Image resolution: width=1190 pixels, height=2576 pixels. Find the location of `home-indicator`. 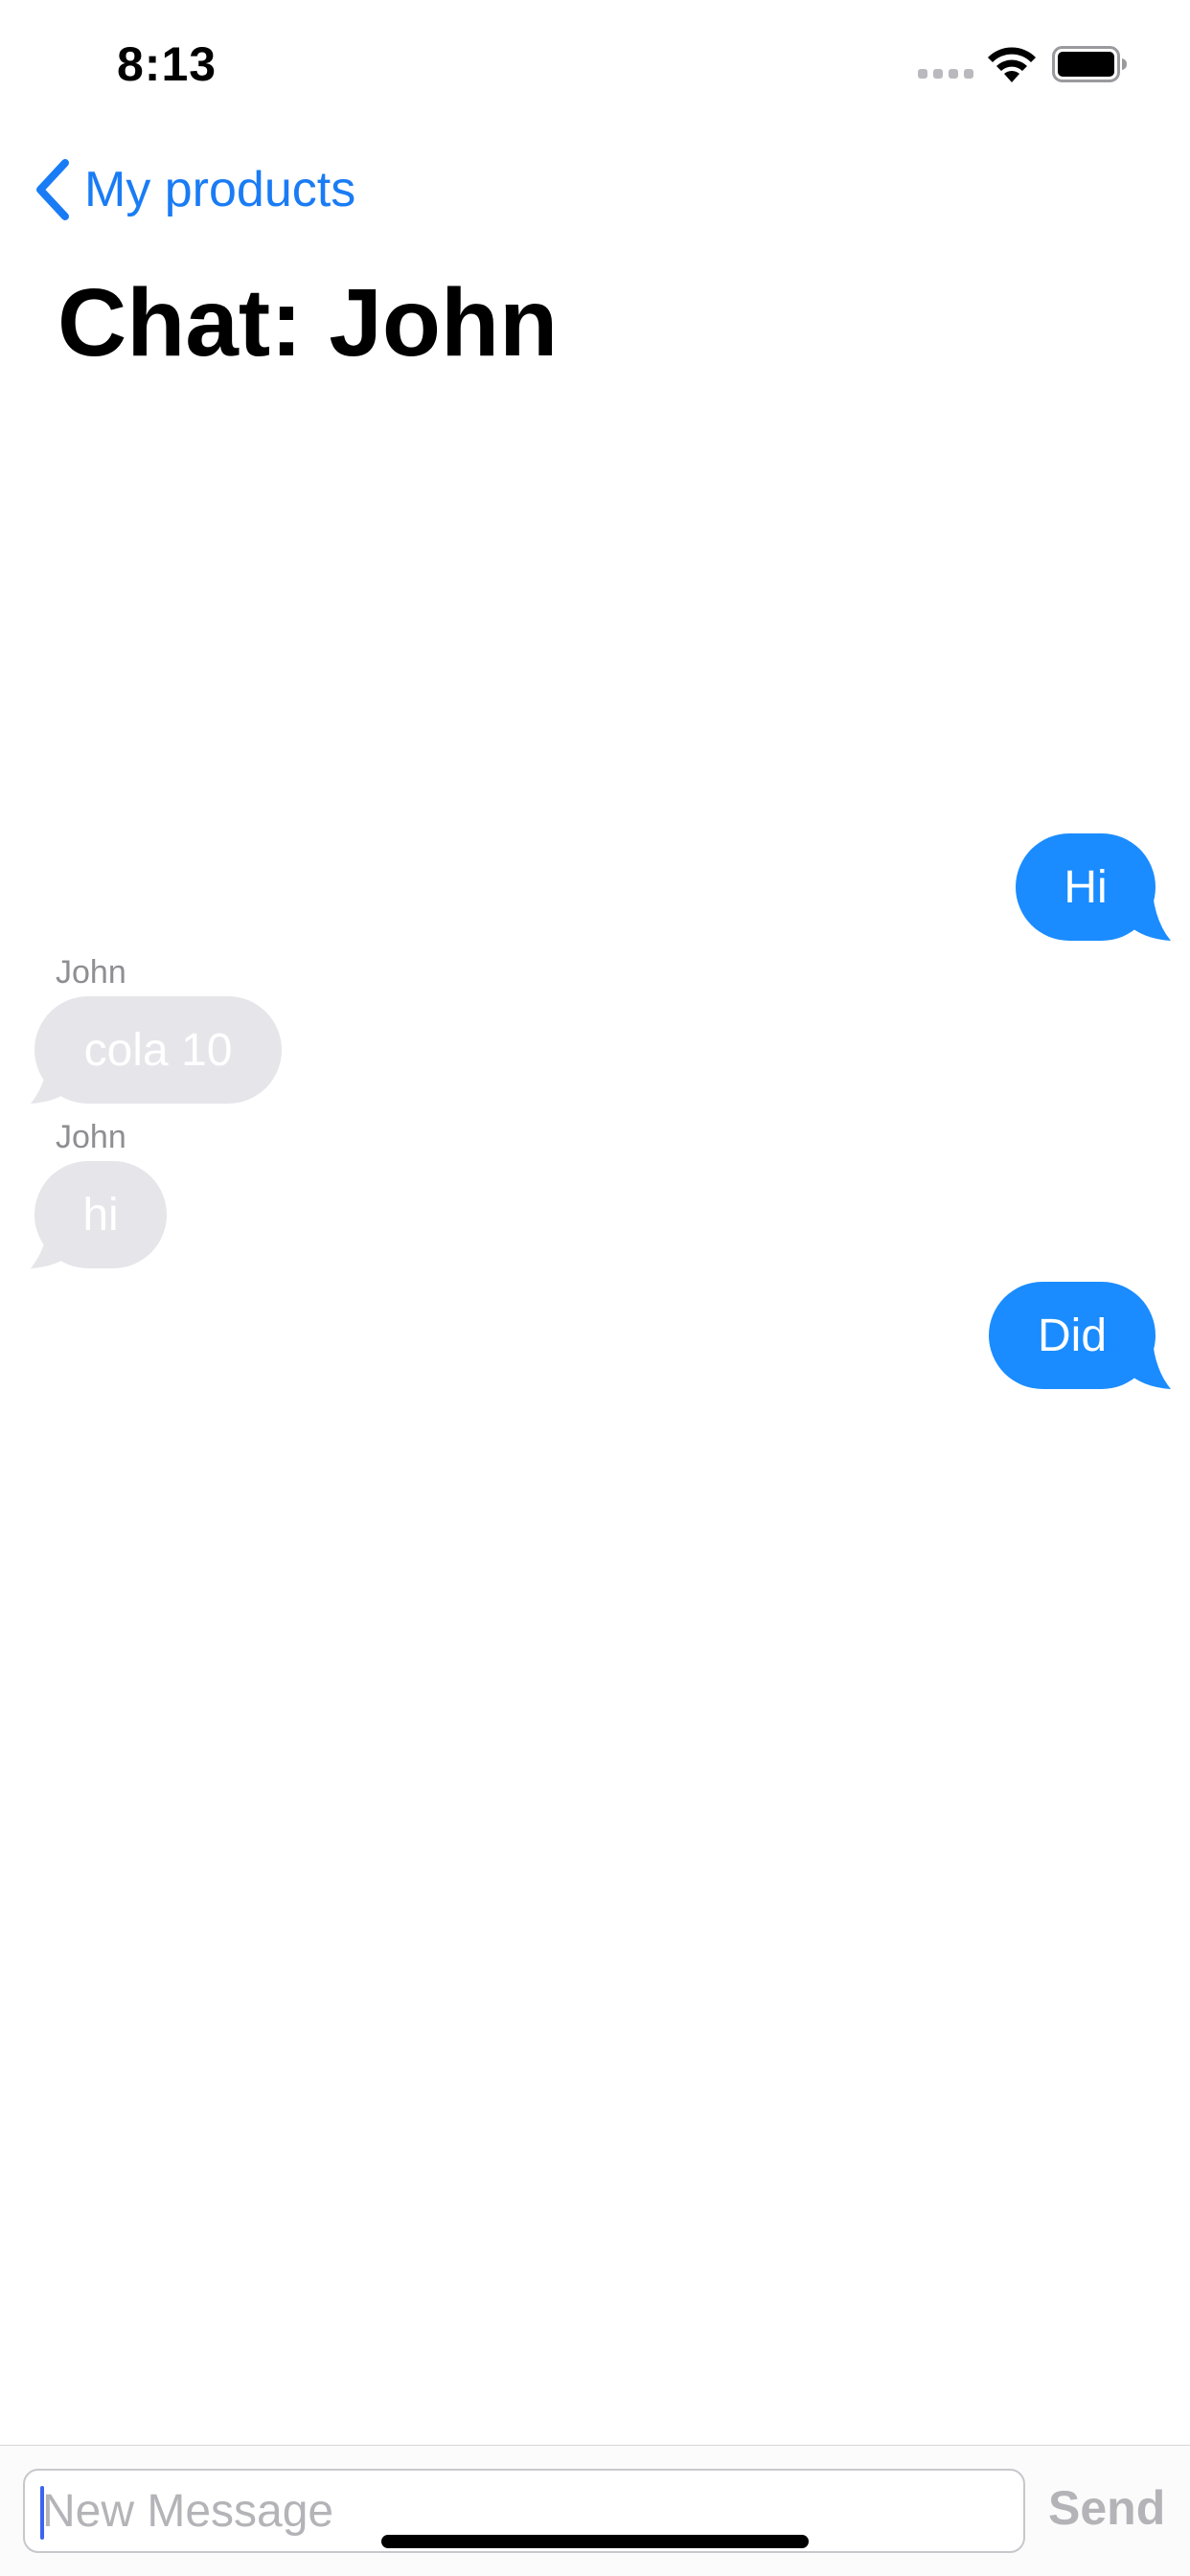

home-indicator is located at coordinates (595, 2541).